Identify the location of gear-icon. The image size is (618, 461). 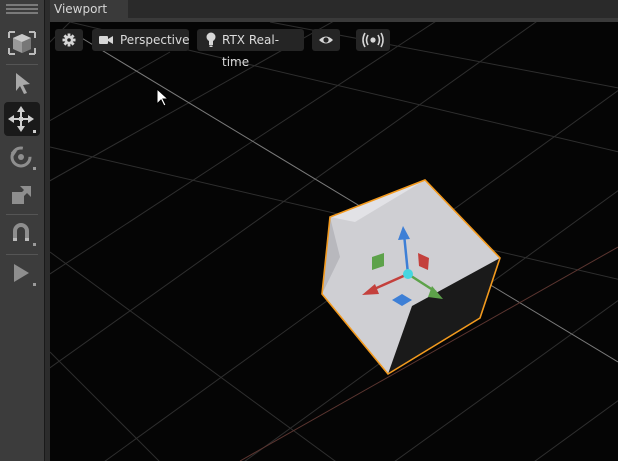
(69, 40).